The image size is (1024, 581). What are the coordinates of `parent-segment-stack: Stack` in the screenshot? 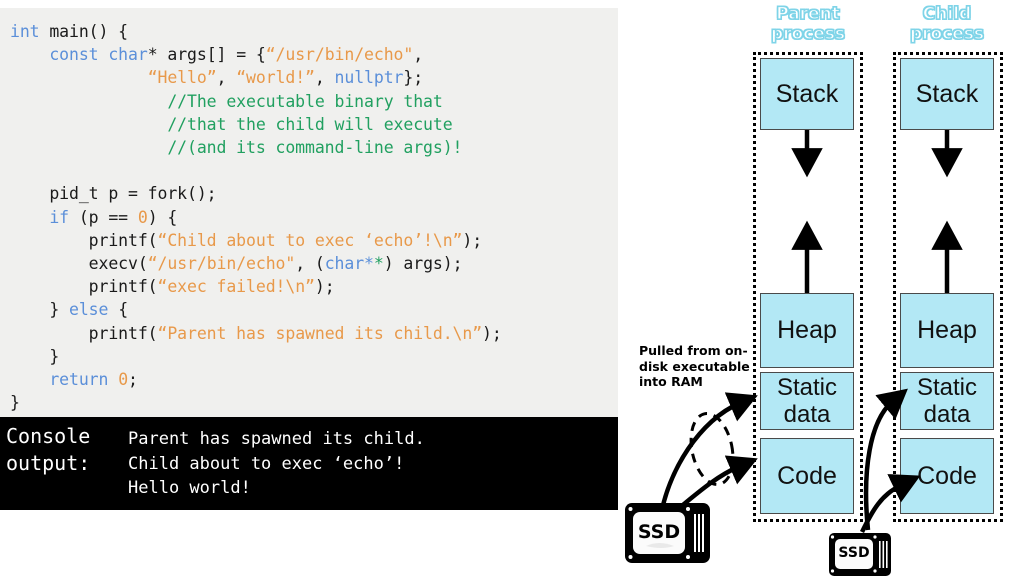 It's located at (807, 94).